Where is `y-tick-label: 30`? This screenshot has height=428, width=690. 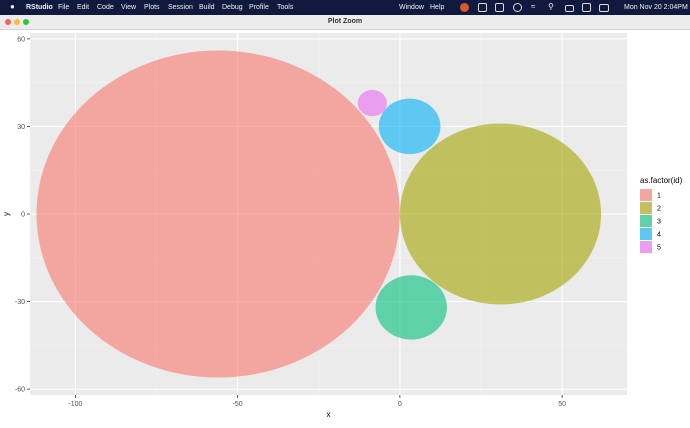
y-tick-label: 30 is located at coordinates (21, 127).